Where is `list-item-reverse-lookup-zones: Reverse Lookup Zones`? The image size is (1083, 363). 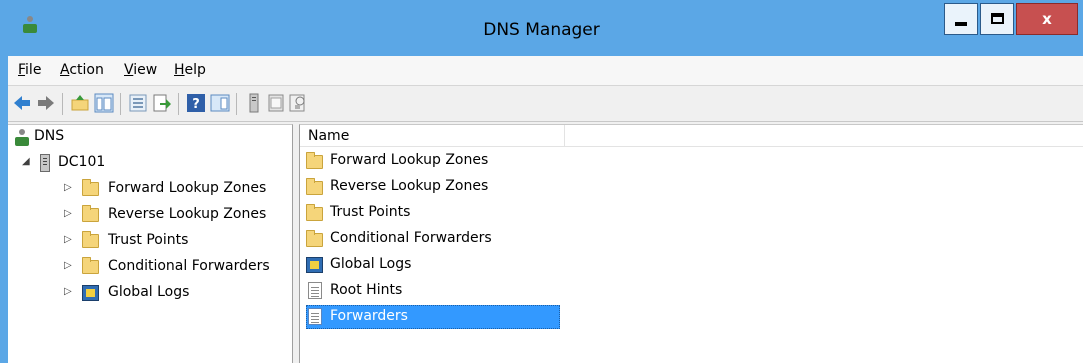
list-item-reverse-lookup-zones: Reverse Lookup Zones is located at coordinates (536, 187).